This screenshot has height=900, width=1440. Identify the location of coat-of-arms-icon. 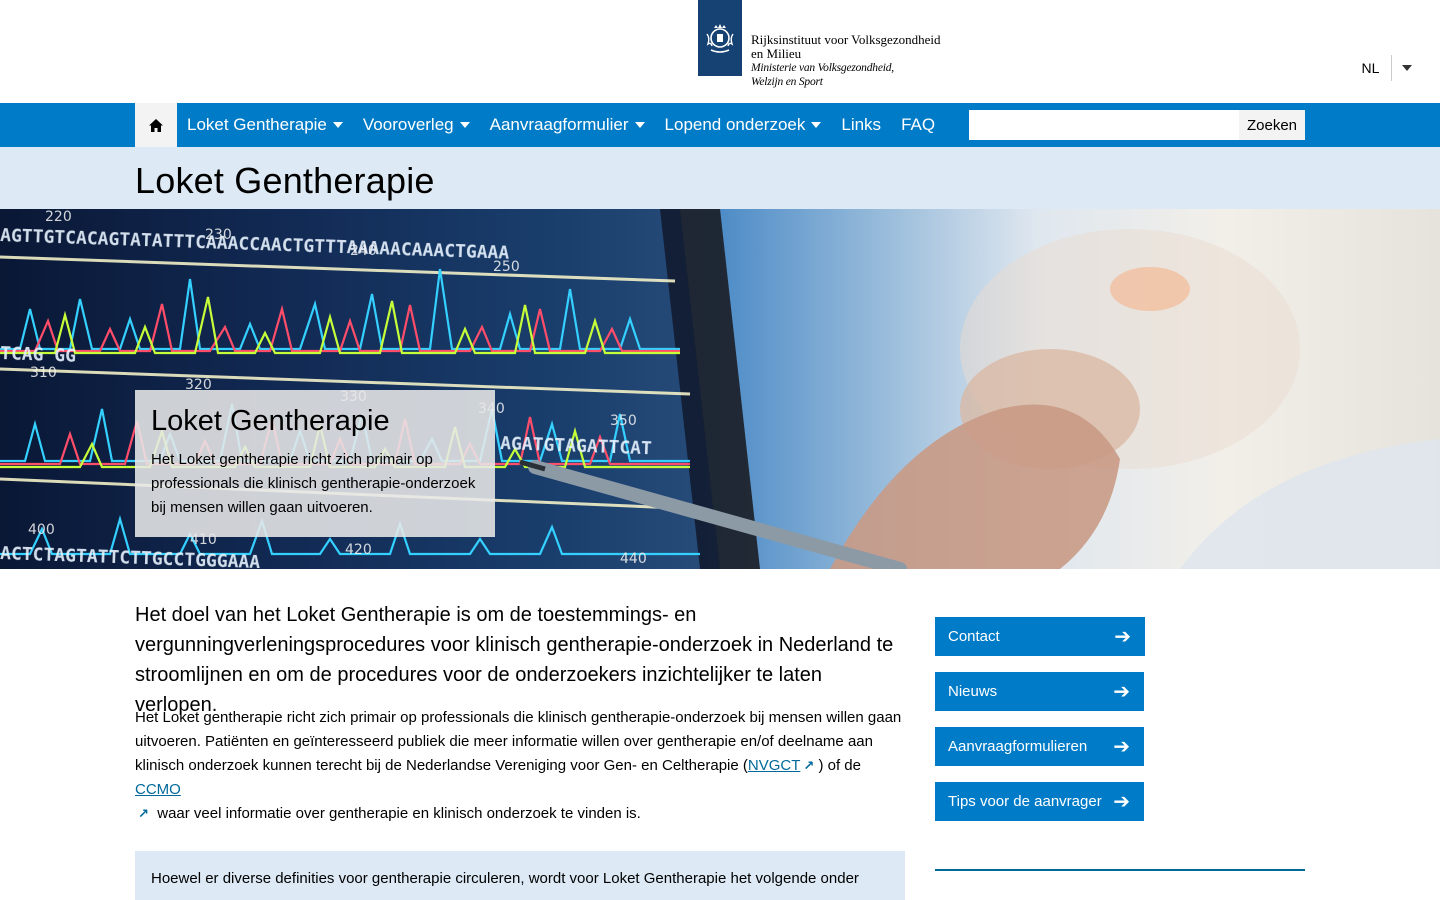
(720, 38).